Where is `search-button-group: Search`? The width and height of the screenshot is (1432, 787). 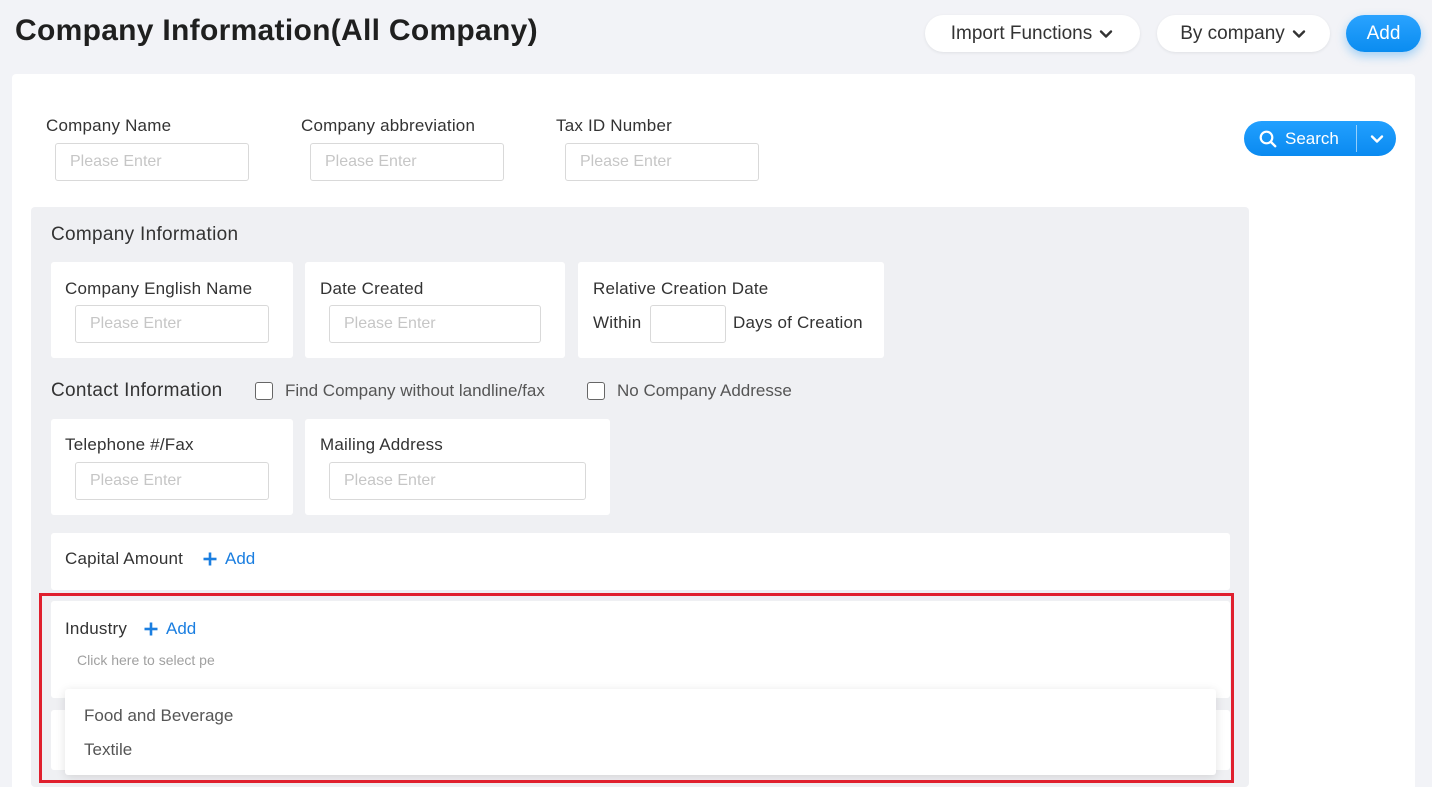
search-button-group: Search is located at coordinates (1320, 138).